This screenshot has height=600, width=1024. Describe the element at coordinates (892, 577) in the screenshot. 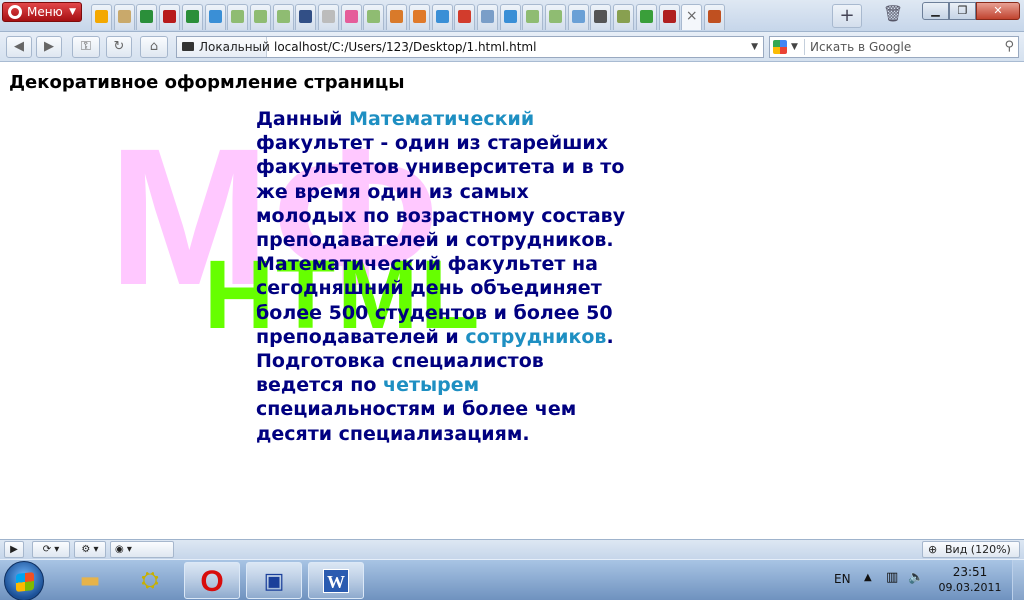

I see `network-icon: ▥` at that location.